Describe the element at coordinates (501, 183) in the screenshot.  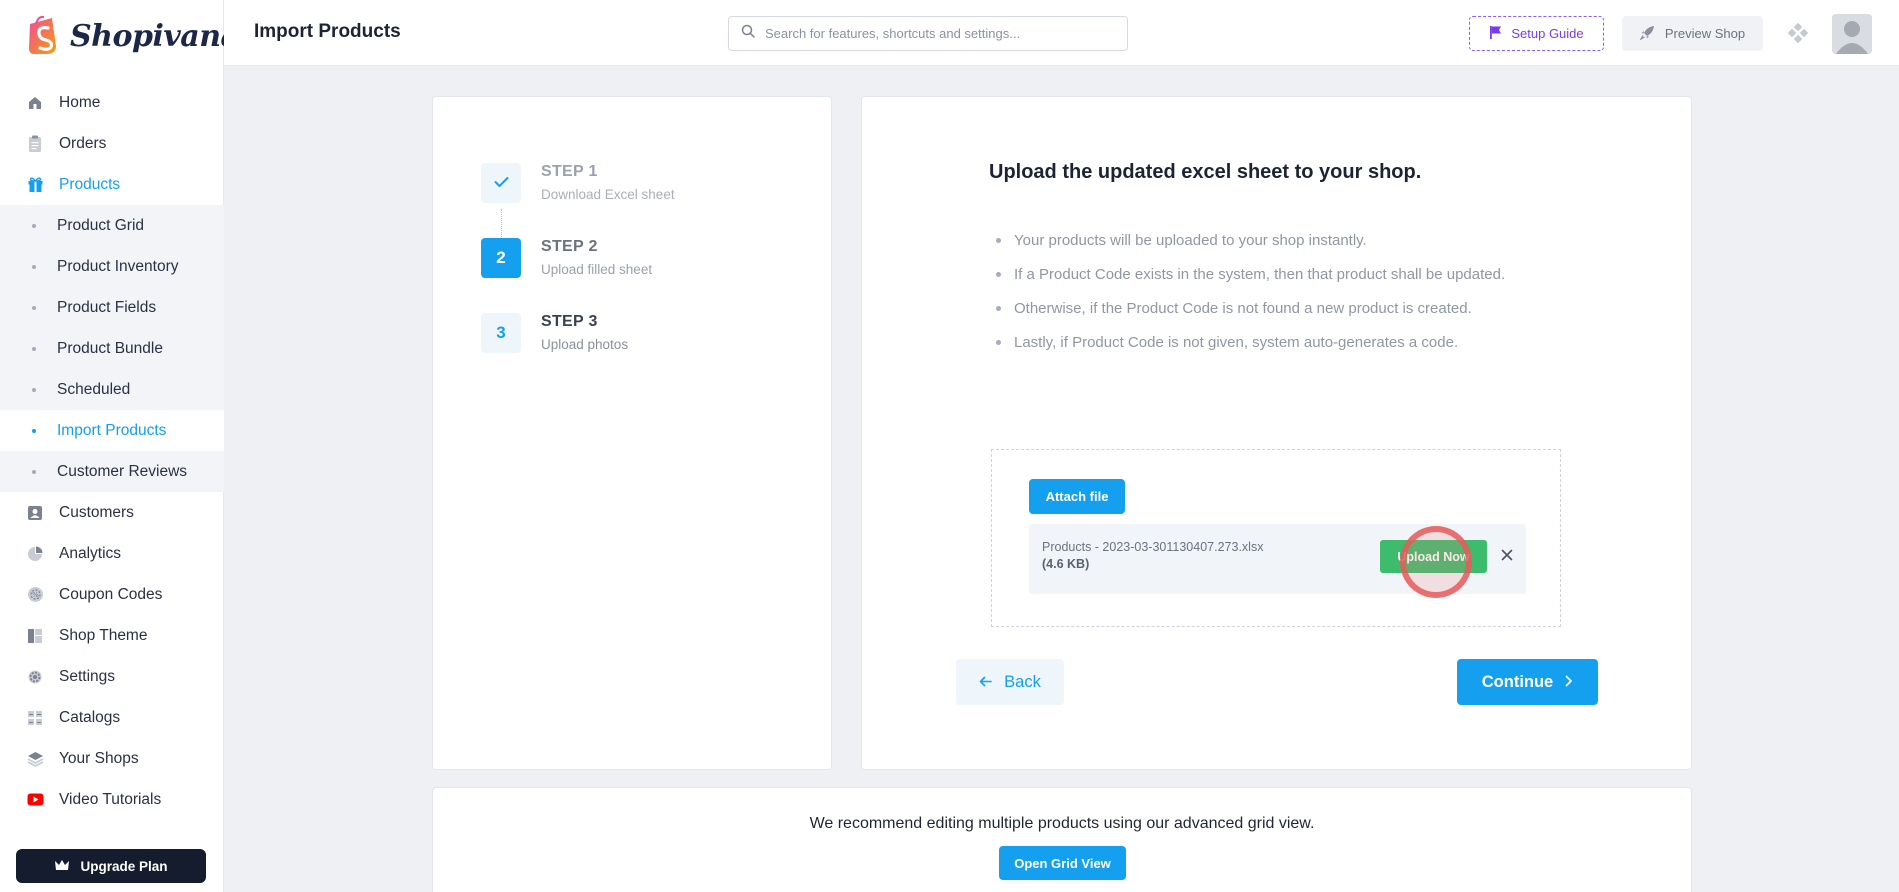
I see `checkmark-icon` at that location.